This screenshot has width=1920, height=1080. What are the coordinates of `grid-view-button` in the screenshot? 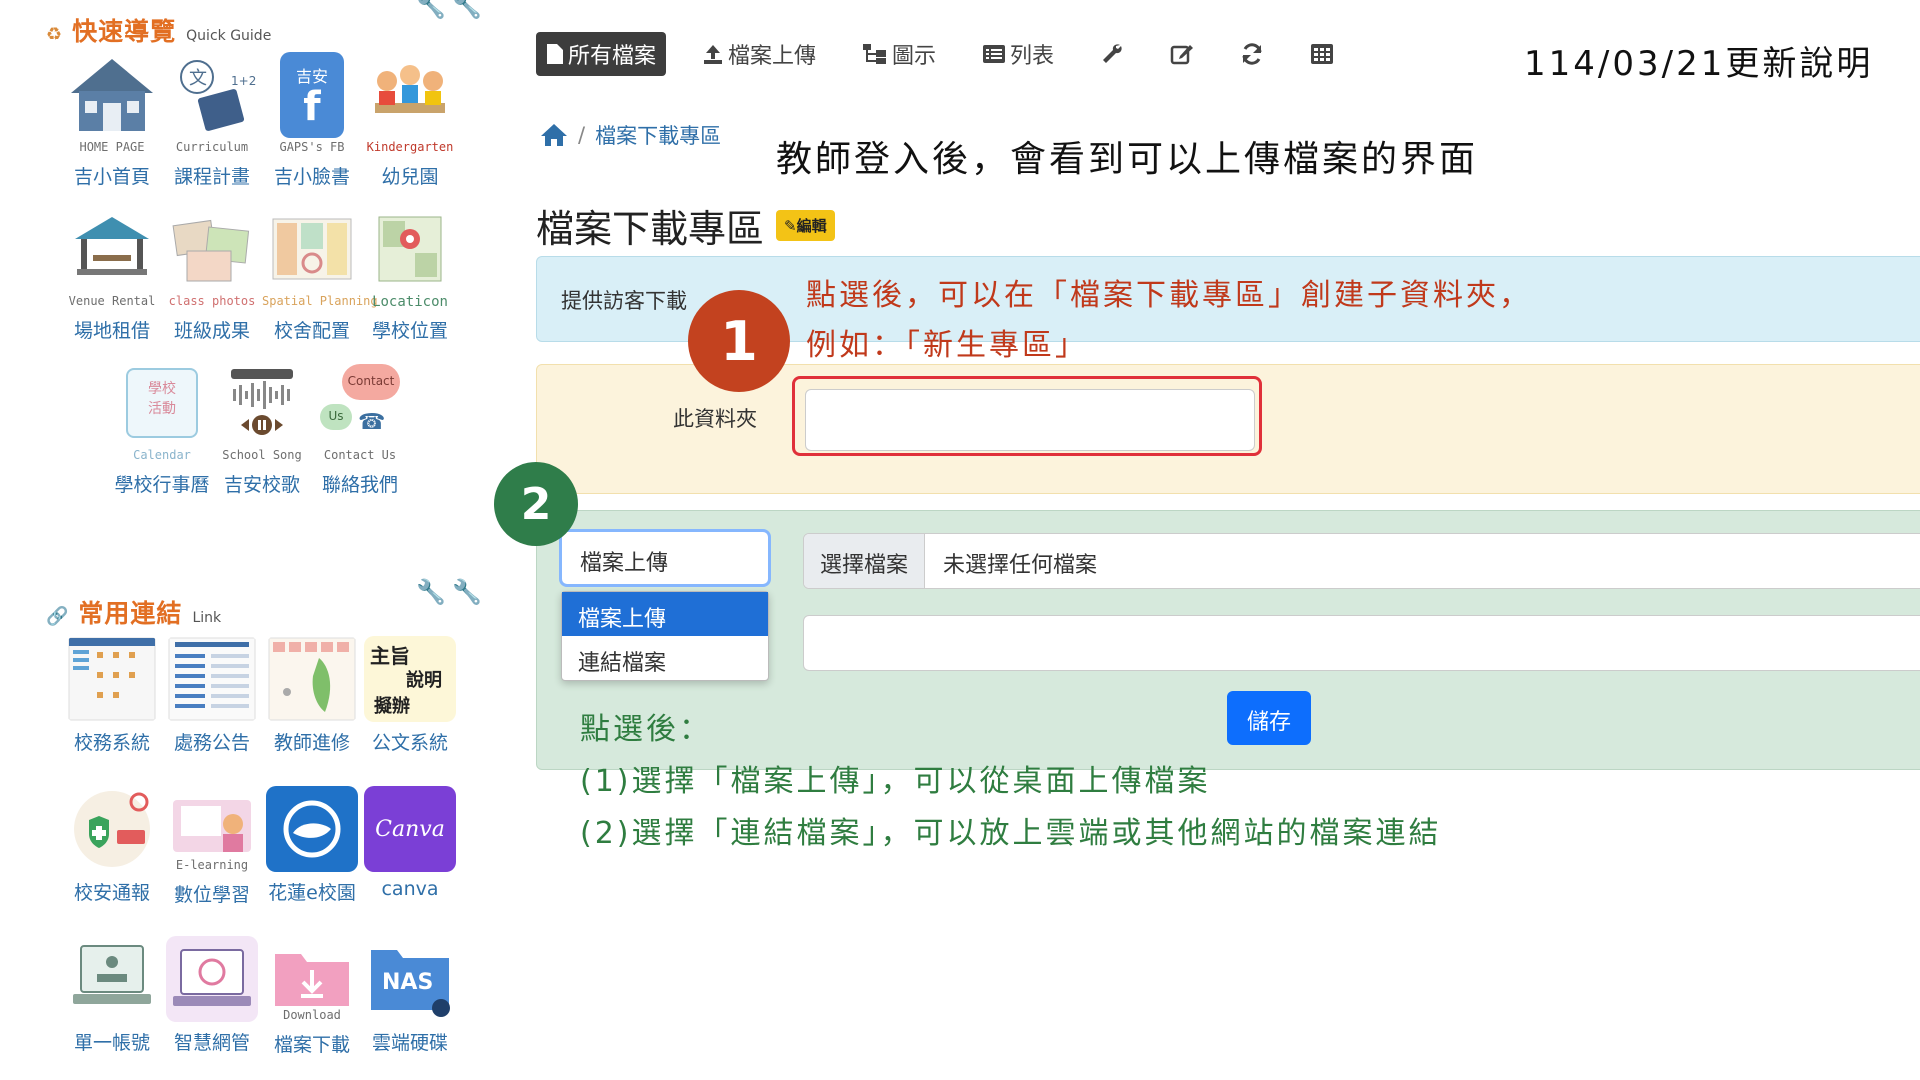 It's located at (1322, 54).